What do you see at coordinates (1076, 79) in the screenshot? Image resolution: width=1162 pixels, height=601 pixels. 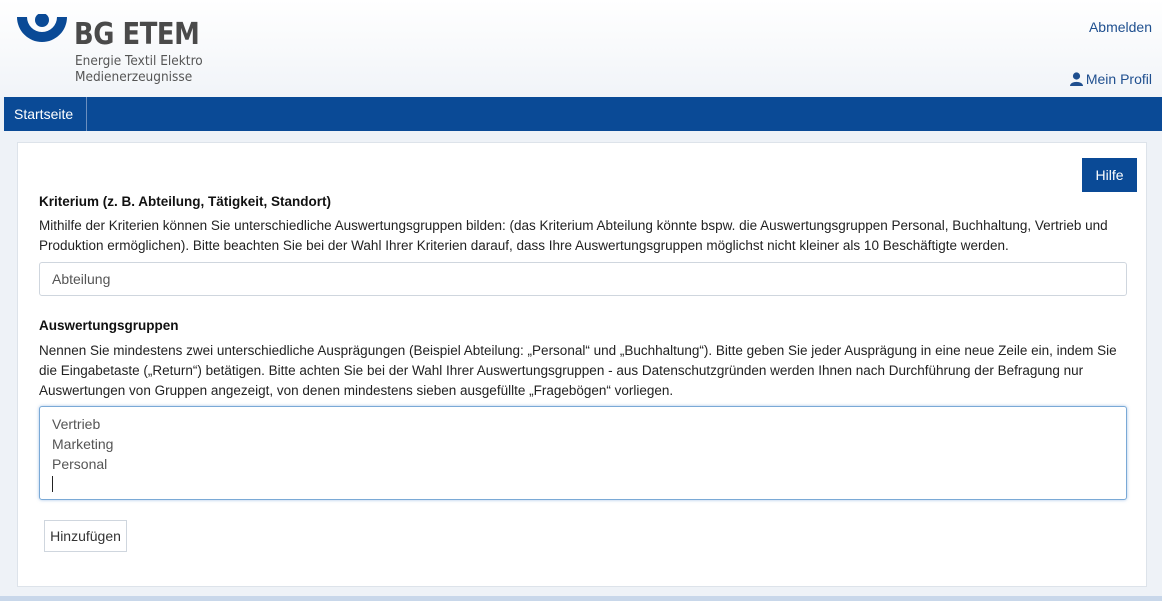 I see `user-icon` at bounding box center [1076, 79].